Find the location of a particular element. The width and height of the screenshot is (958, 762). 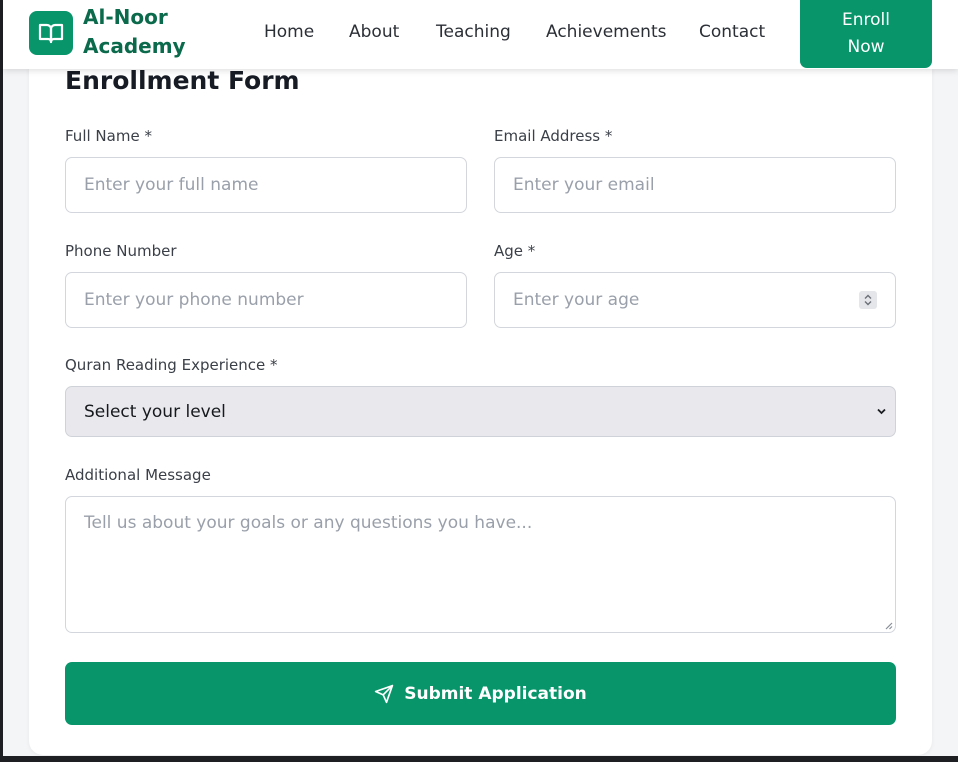

stepper-arrows-icon is located at coordinates (868, 300).